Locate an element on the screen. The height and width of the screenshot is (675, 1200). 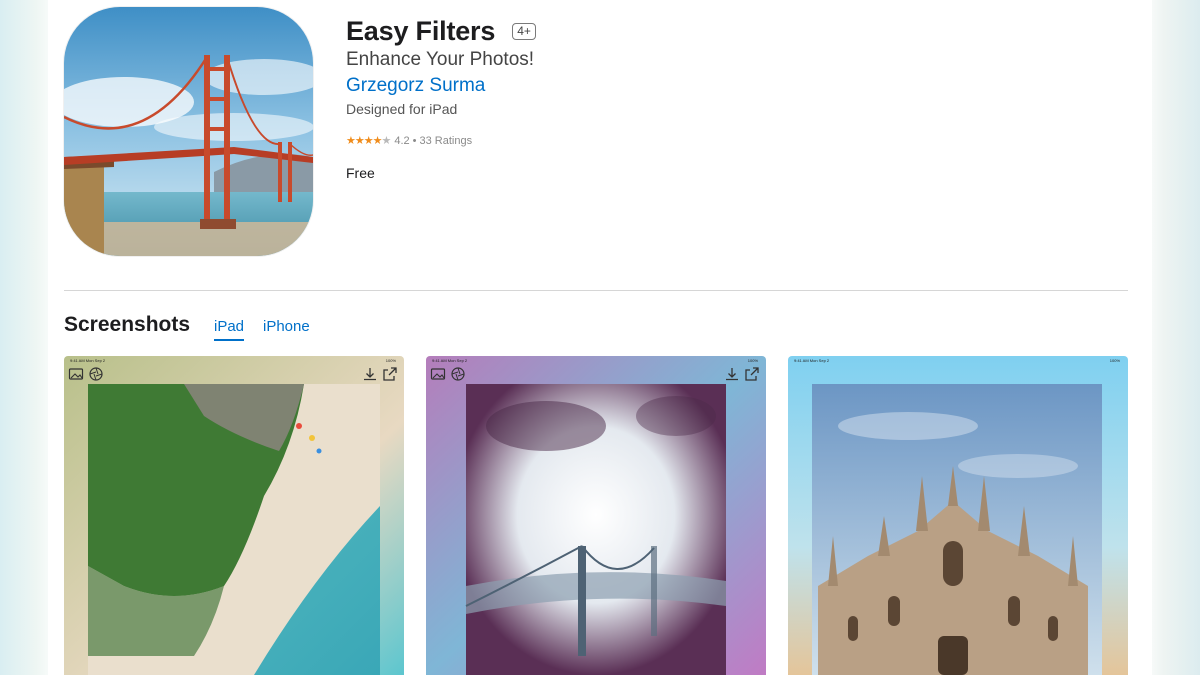
designed-for-label: Designed for iPad is located at coordinates (402, 109).